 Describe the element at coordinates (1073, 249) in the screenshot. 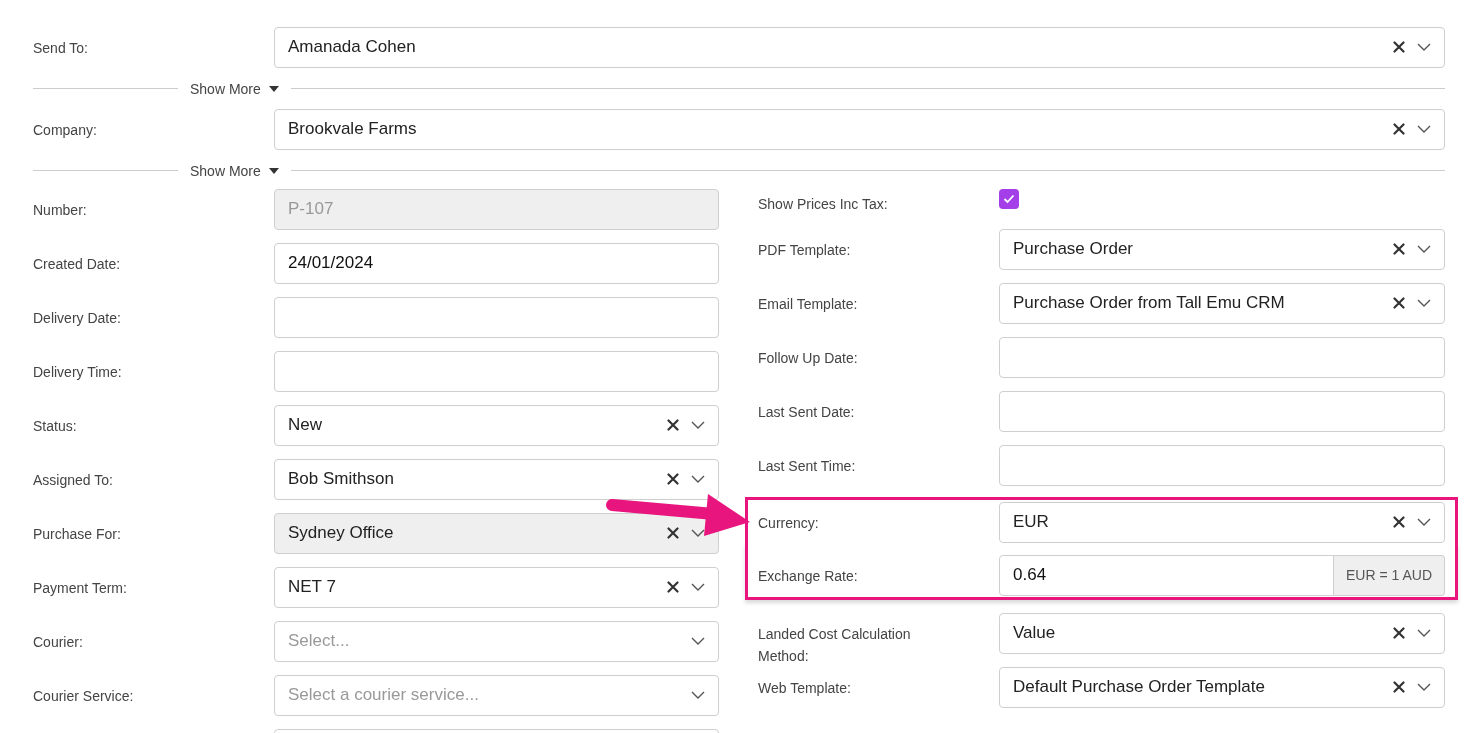

I see `select-value: Purchase Order` at that location.